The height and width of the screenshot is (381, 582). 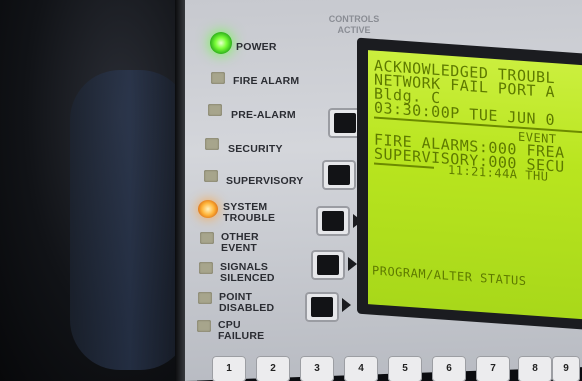 I want to click on indicator-label-pre-alarm: PRE-ALARM, so click(x=263, y=115).